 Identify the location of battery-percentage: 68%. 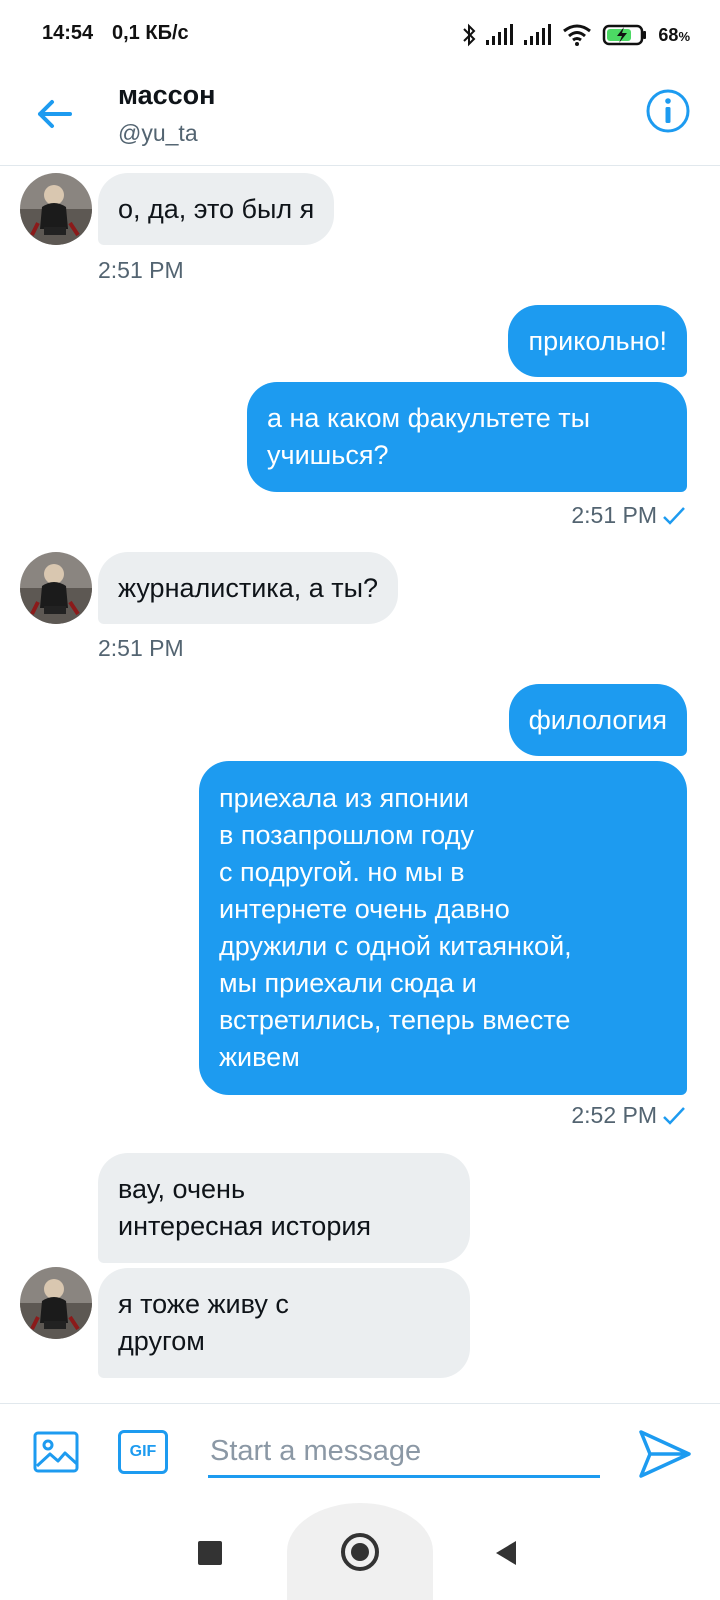
(674, 34).